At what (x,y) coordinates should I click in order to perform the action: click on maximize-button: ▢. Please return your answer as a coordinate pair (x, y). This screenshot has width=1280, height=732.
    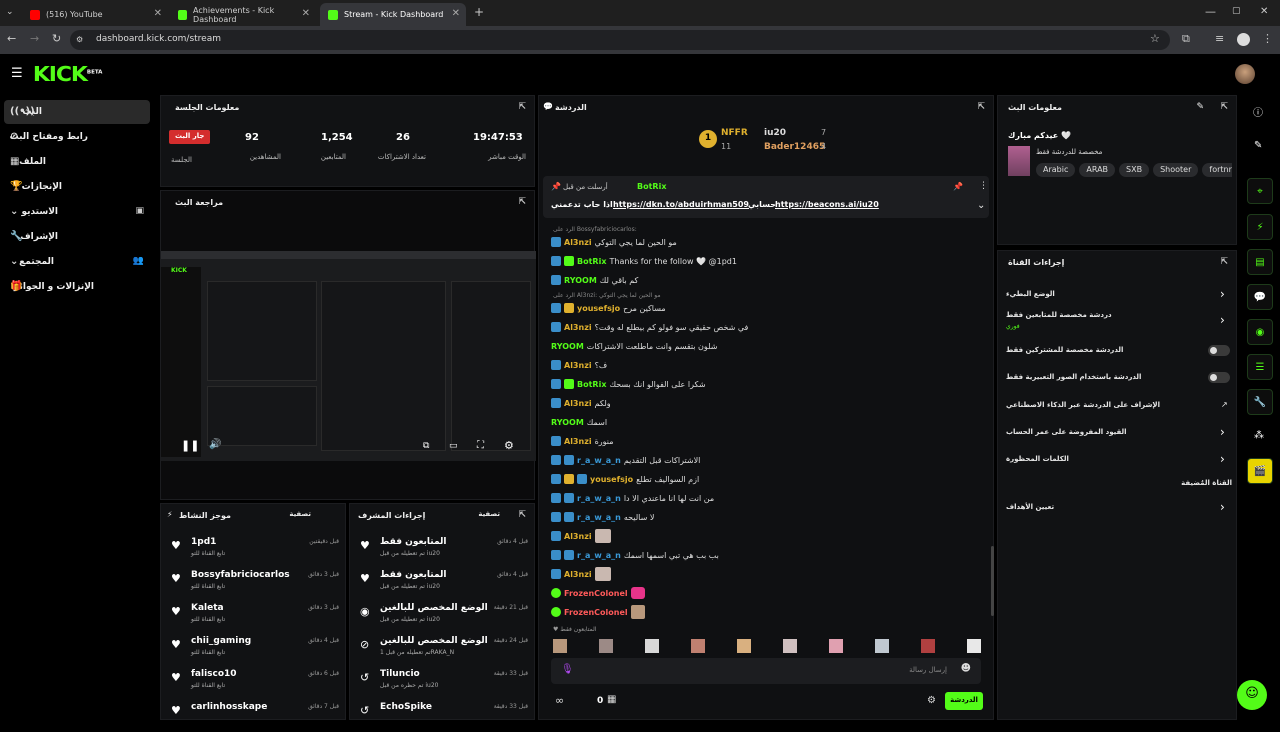
    Looking at the image, I should click on (1236, 11).